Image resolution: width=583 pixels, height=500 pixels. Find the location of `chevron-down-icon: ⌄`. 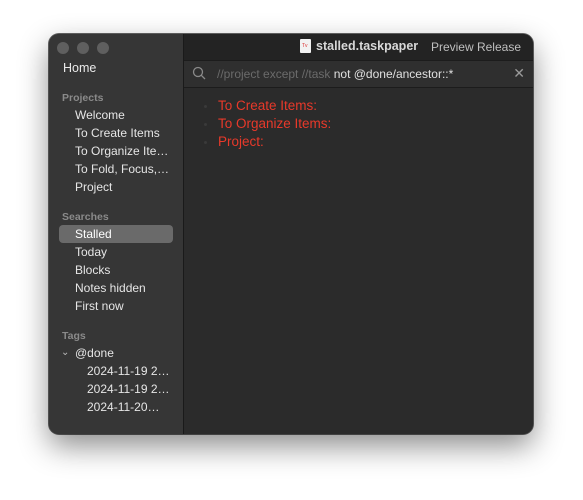

chevron-down-icon: ⌄ is located at coordinates (65, 353).